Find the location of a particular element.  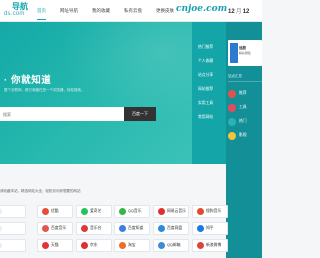

site-tile: 百度音乐 is located at coordinates (55, 228).